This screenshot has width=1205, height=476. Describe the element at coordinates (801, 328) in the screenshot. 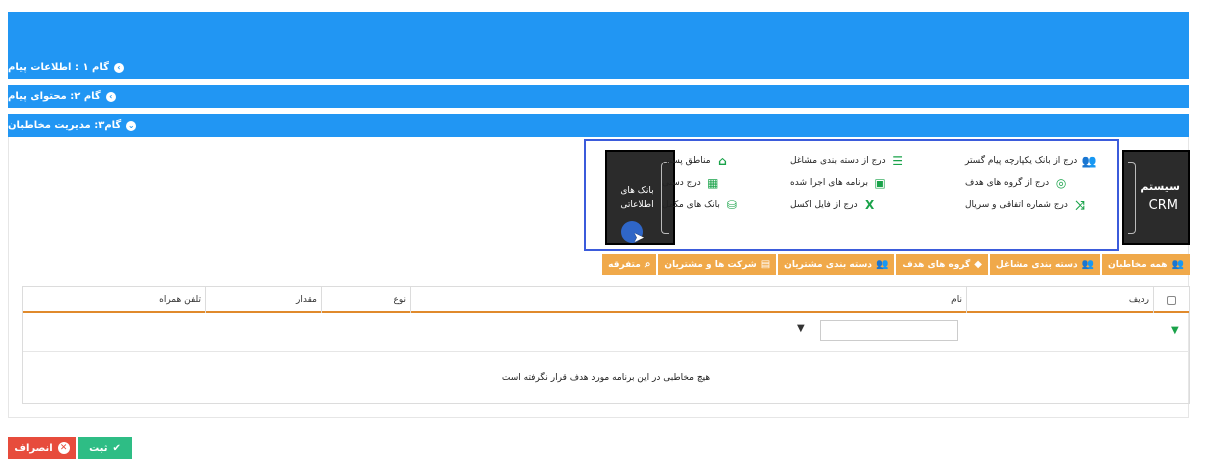

I see `filter-funnel-icon: ▼` at that location.